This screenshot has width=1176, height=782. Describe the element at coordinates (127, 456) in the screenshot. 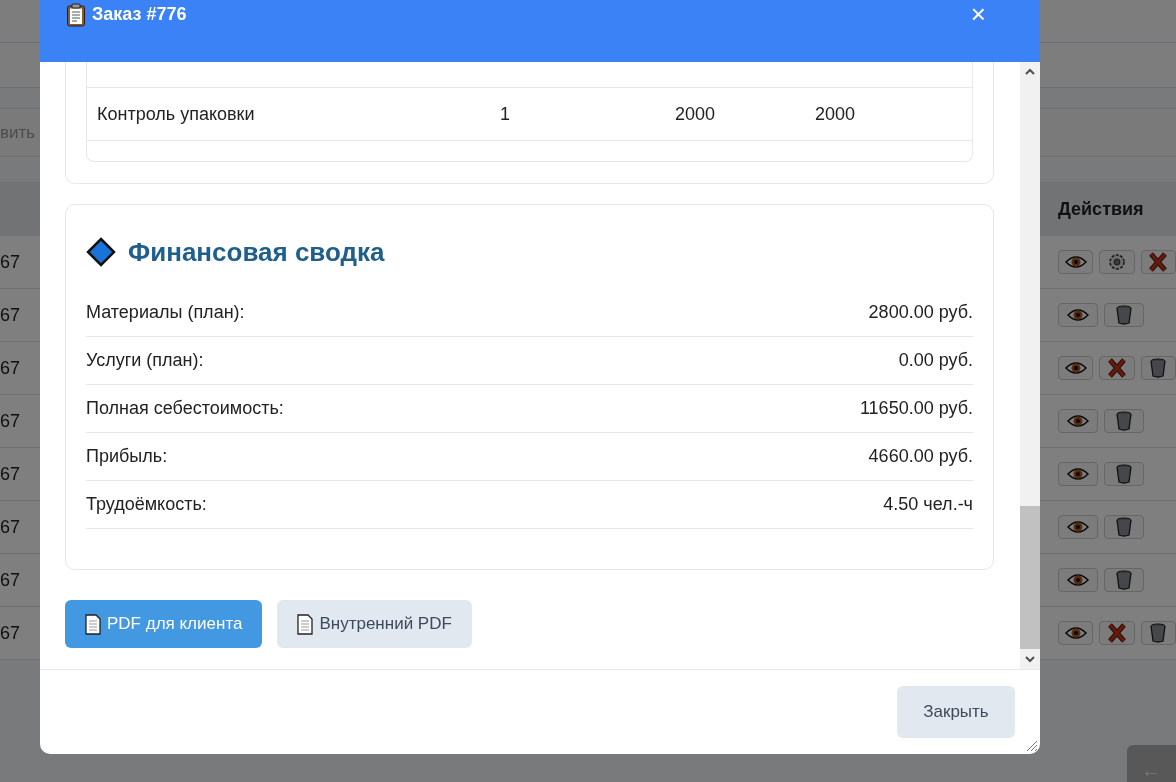

I see `summary-label: Прибыль:` at that location.